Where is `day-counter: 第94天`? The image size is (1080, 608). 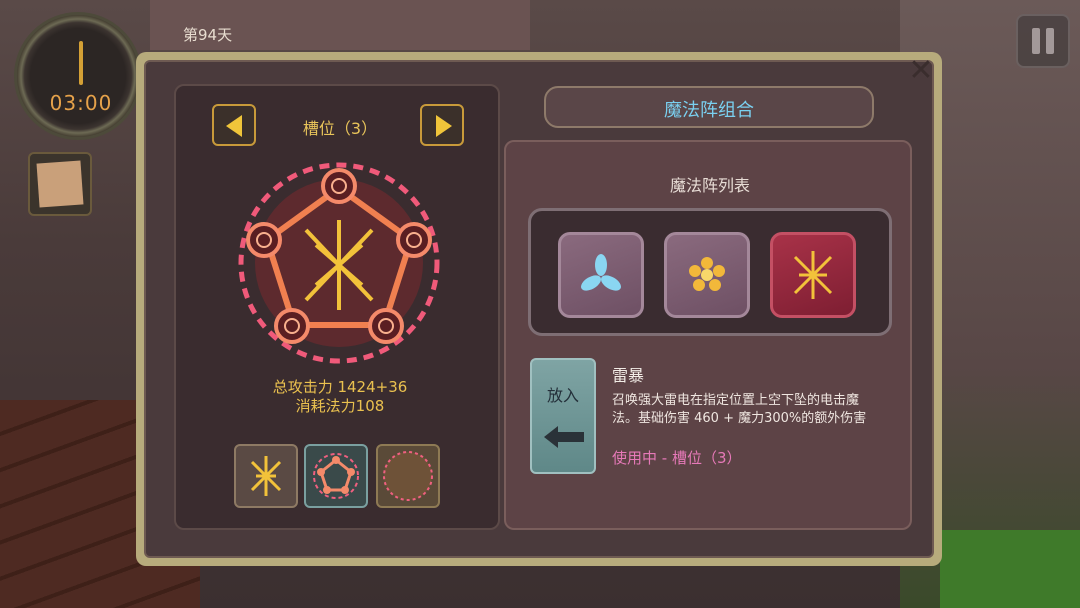 day-counter: 第94天 is located at coordinates (208, 35).